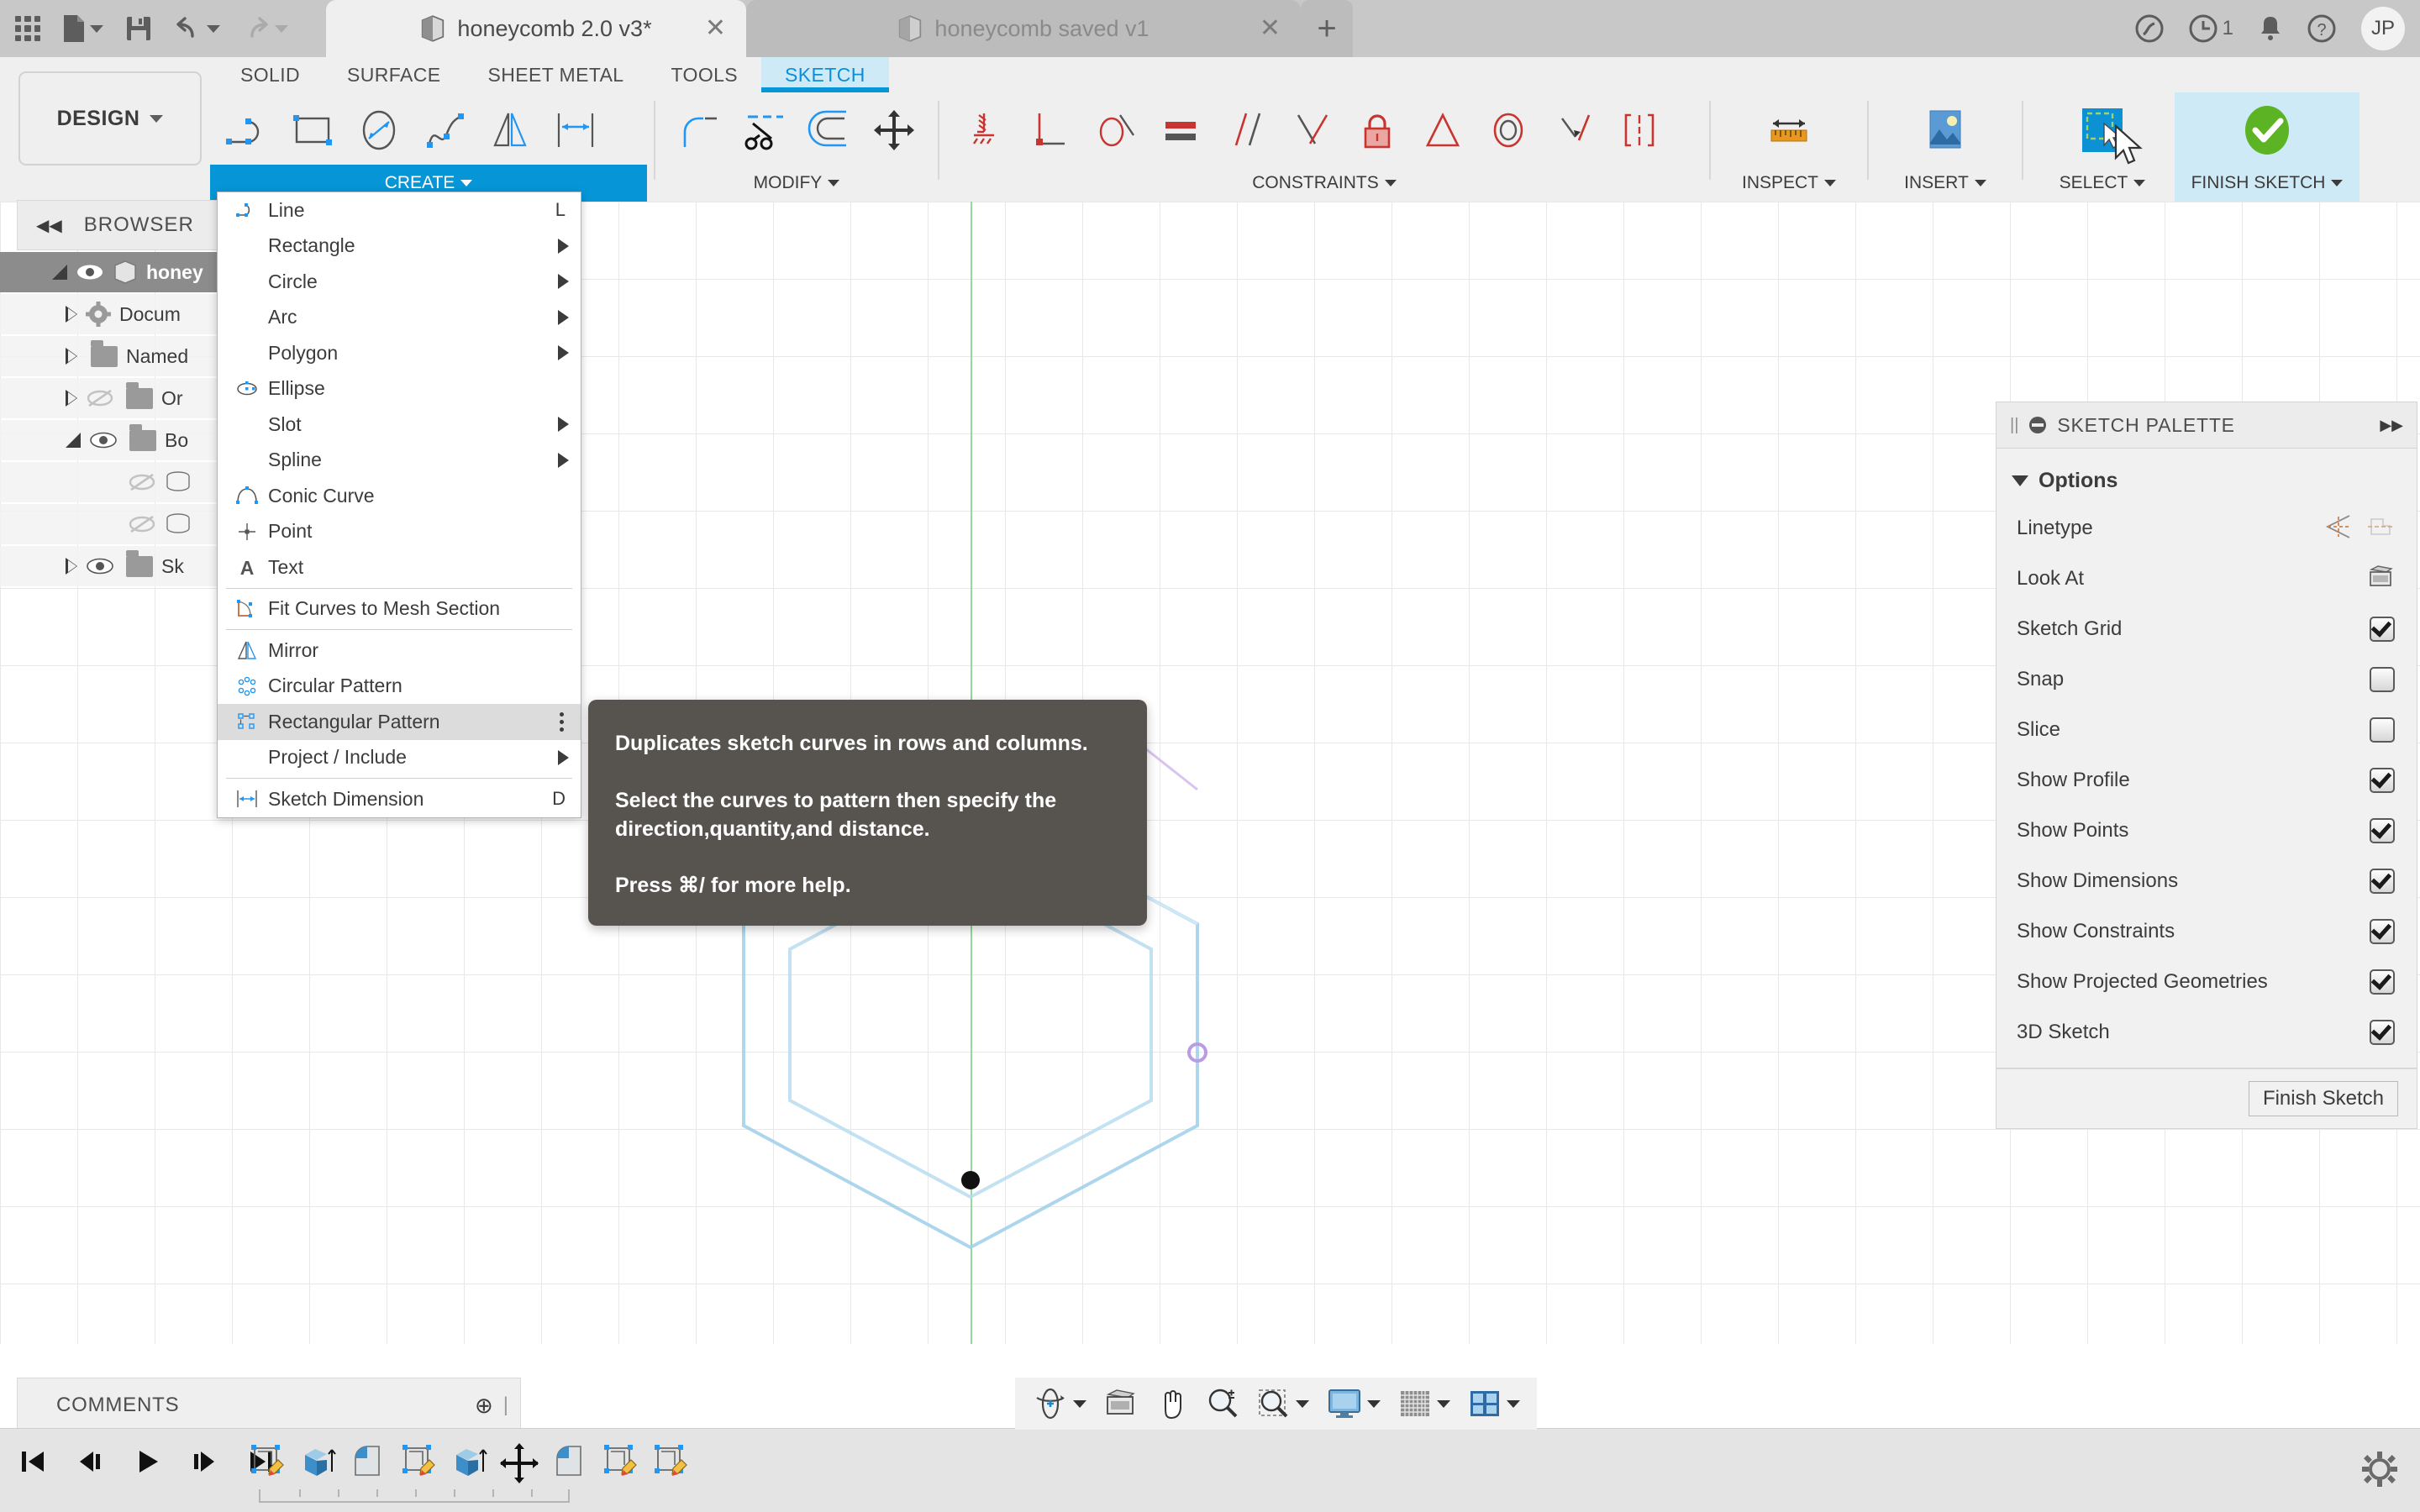 The width and height of the screenshot is (2420, 1512). I want to click on panel-constraints-label: CONSTRAINTS, so click(1324, 183).